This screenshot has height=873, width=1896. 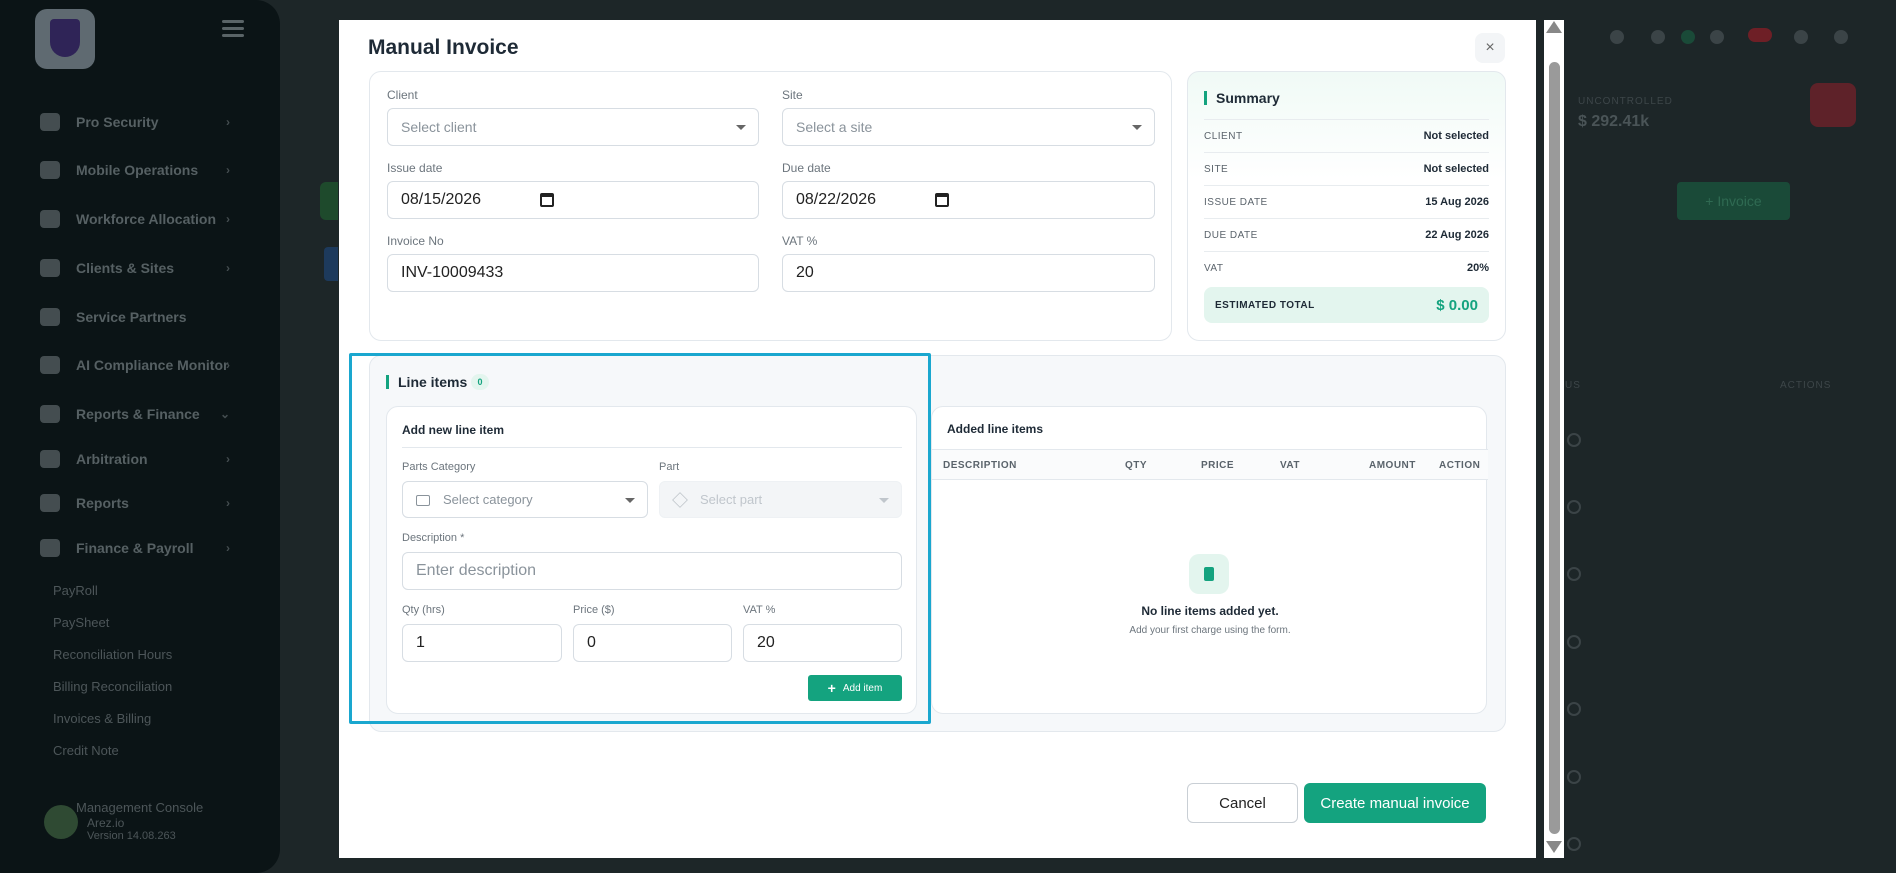 I want to click on site-select-value: Select a site, so click(x=834, y=127).